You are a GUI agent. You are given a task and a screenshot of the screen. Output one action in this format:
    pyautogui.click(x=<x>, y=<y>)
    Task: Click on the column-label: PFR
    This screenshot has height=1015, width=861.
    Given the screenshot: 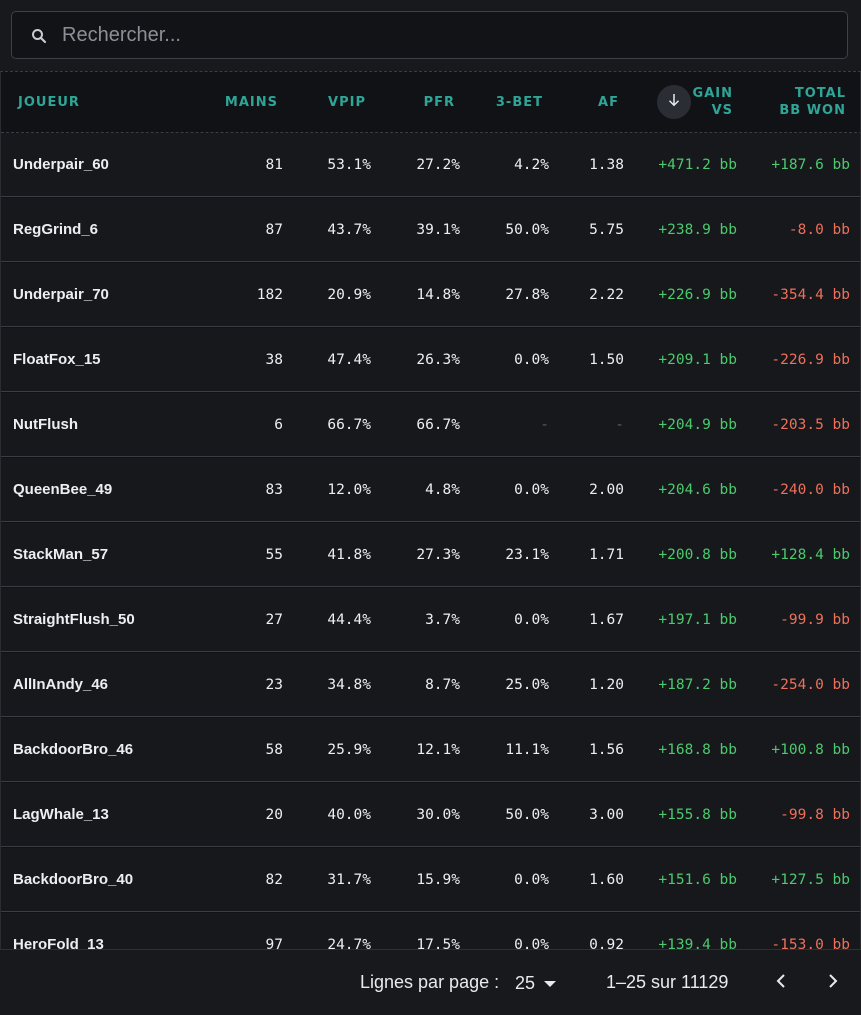 What is the action you would take?
    pyautogui.click(x=439, y=102)
    